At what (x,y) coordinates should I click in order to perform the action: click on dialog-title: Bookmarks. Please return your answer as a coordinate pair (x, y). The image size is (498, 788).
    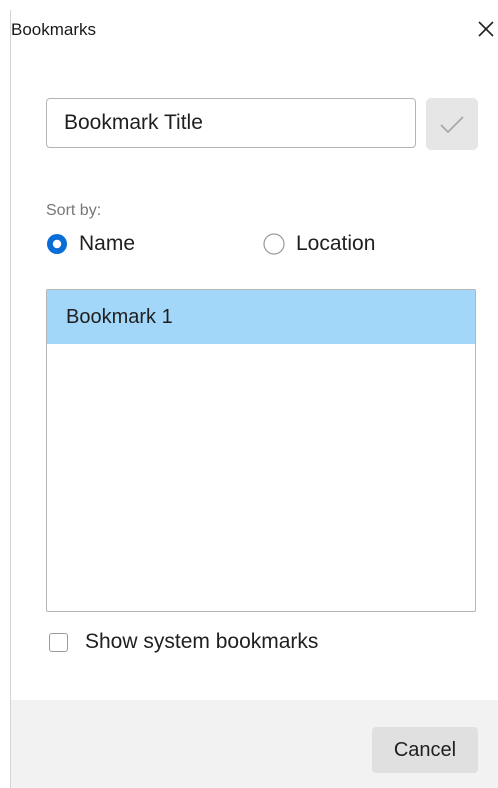
    Looking at the image, I should click on (54, 29).